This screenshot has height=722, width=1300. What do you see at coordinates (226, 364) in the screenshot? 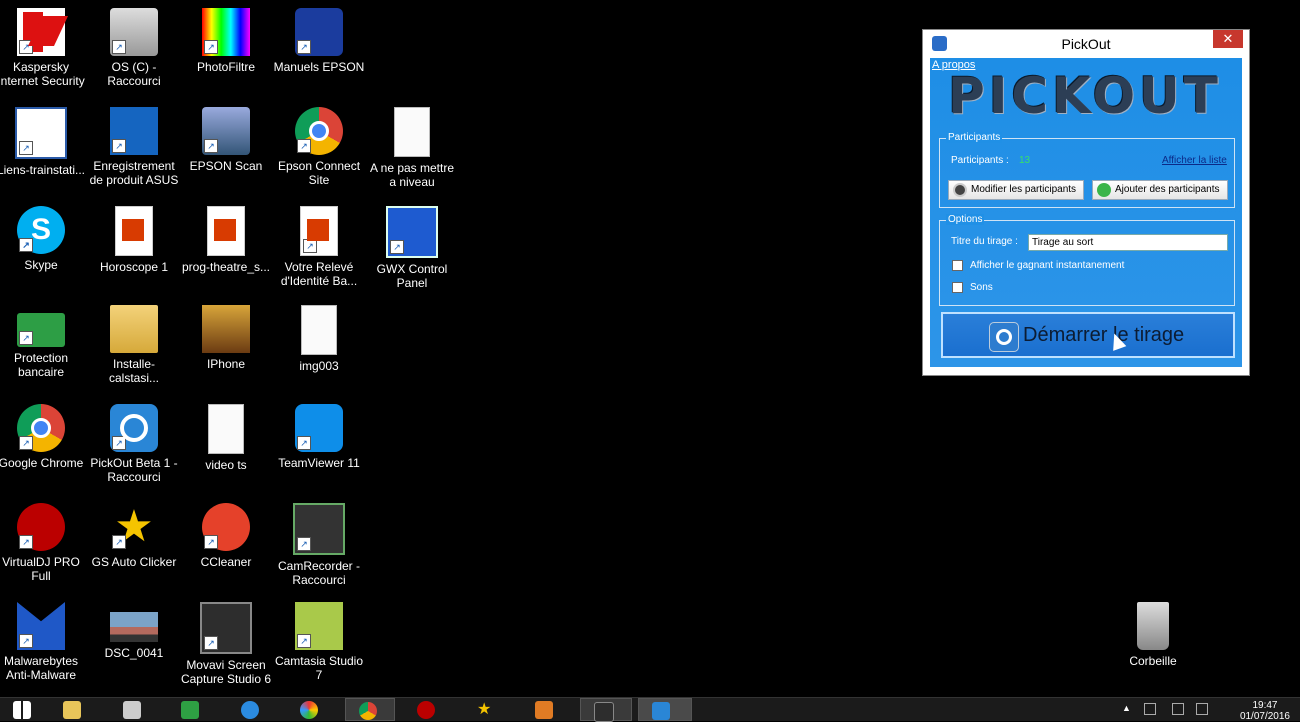
I see `desktop-icon-label: IPhone` at bounding box center [226, 364].